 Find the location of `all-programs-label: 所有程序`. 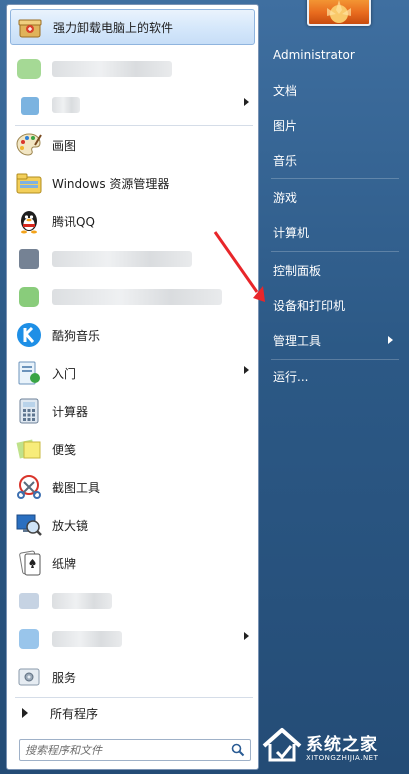

all-programs-label: 所有程序 is located at coordinates (74, 713).